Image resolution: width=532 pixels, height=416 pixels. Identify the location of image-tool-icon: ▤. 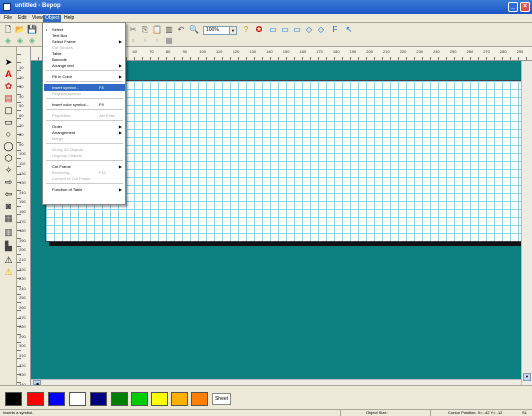
(8, 98).